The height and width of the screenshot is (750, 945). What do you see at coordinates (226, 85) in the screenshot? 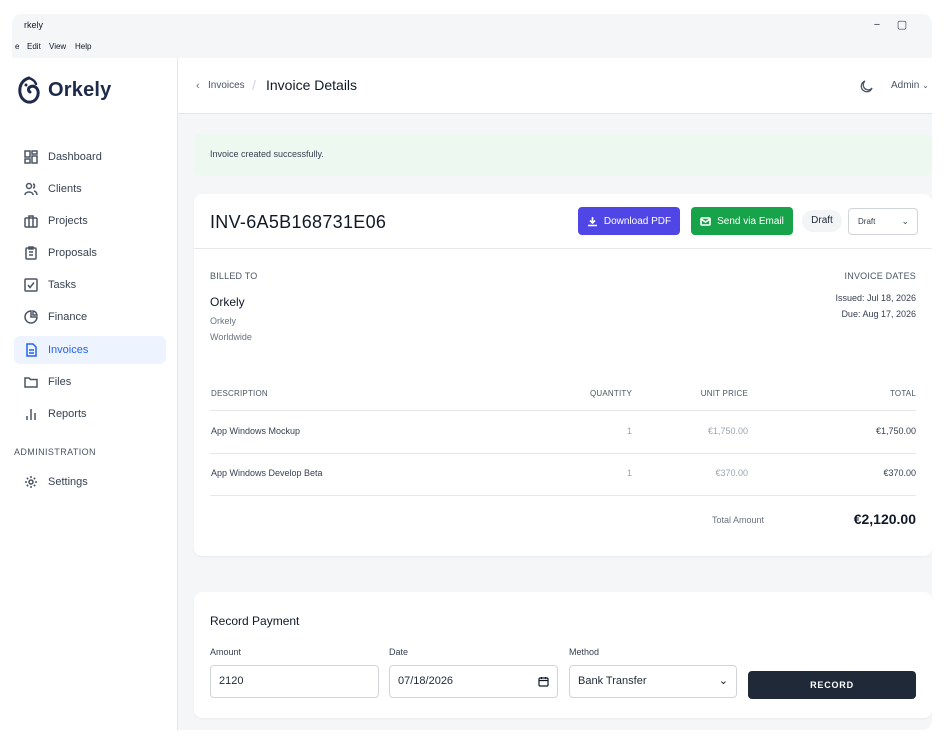
I see `breadcrumb-invoices-link: Invoices` at bounding box center [226, 85].